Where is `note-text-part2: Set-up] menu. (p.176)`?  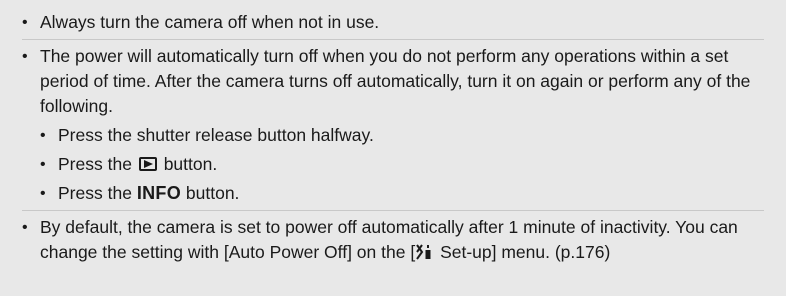
note-text-part2: Set-up] menu. (p.176) is located at coordinates (525, 252).